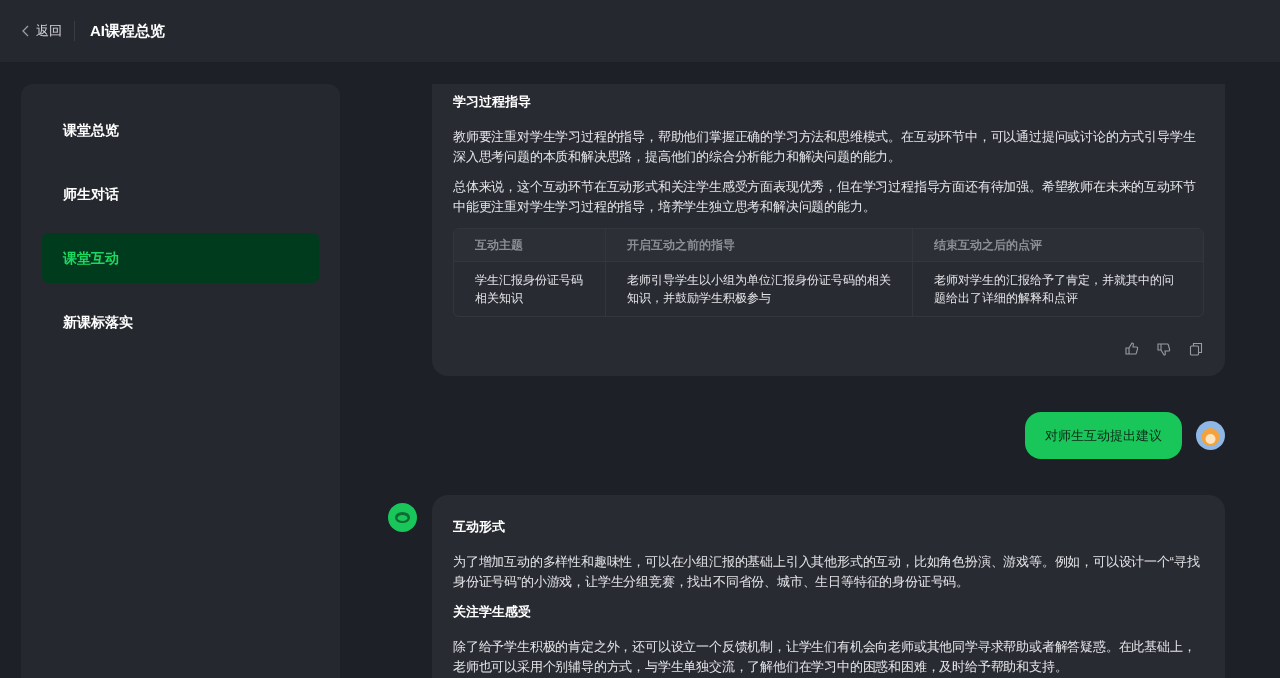  I want to click on user-avatar, so click(1210, 435).